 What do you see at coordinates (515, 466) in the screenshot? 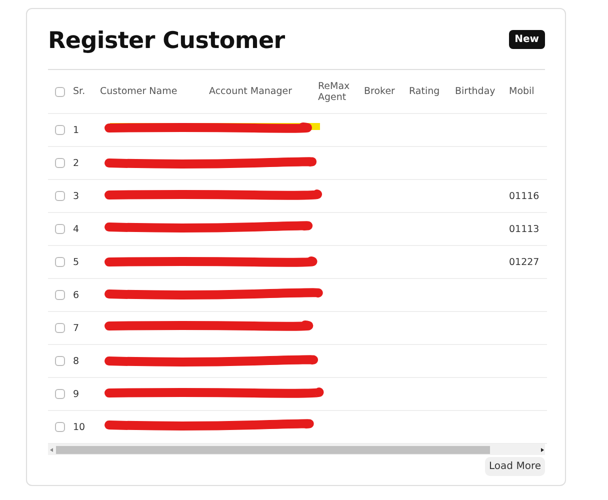
I see `load-more-button: Load More` at bounding box center [515, 466].